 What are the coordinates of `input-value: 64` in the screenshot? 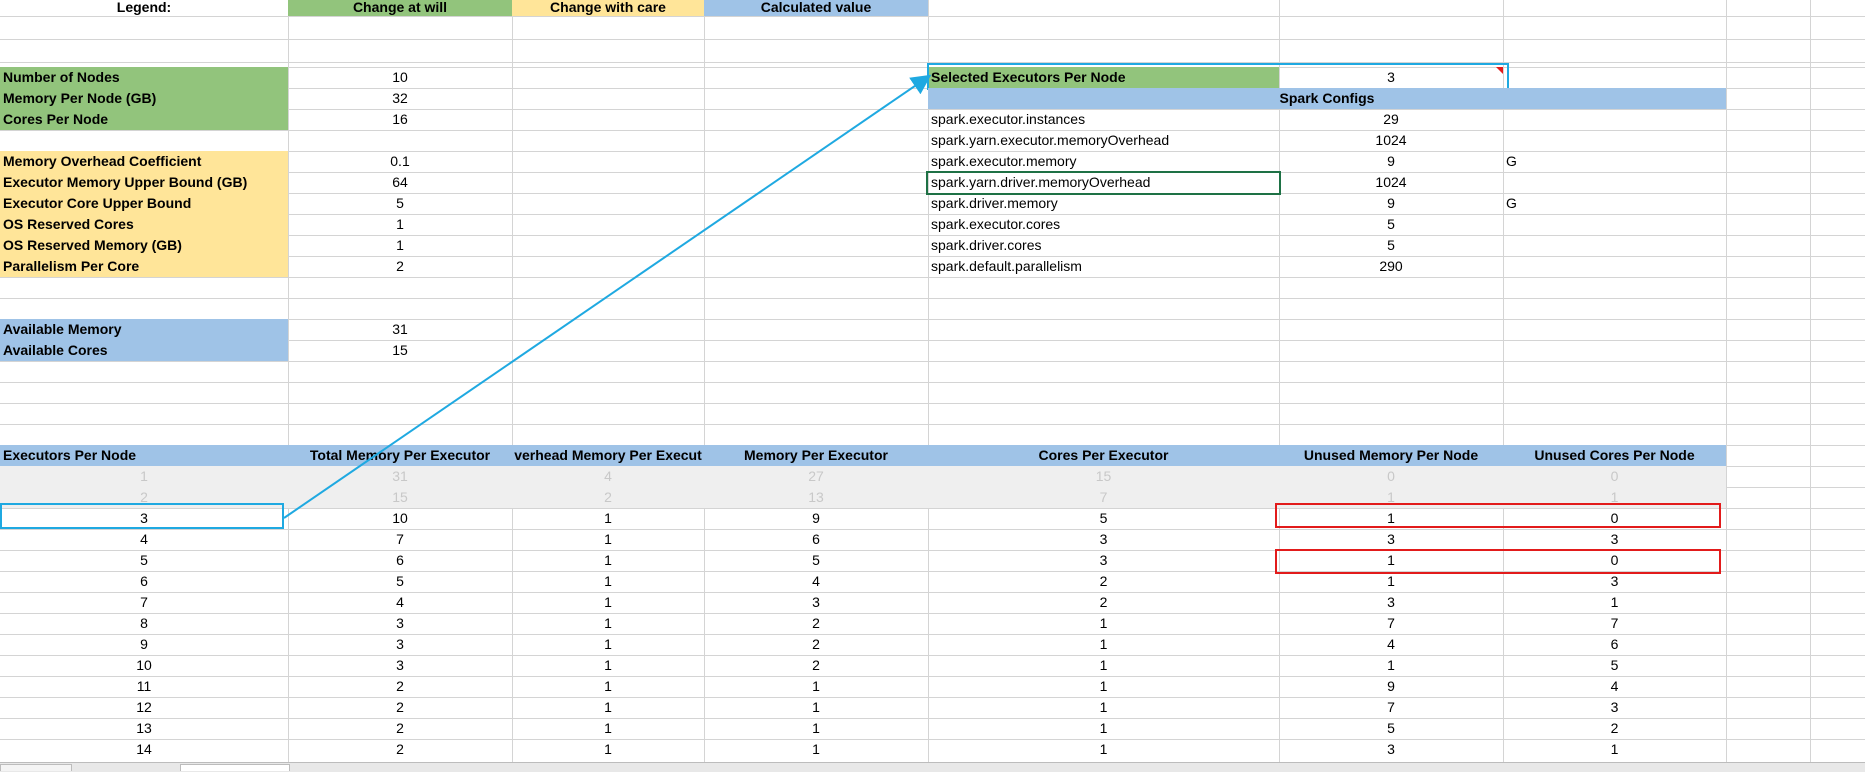 It's located at (400, 182).